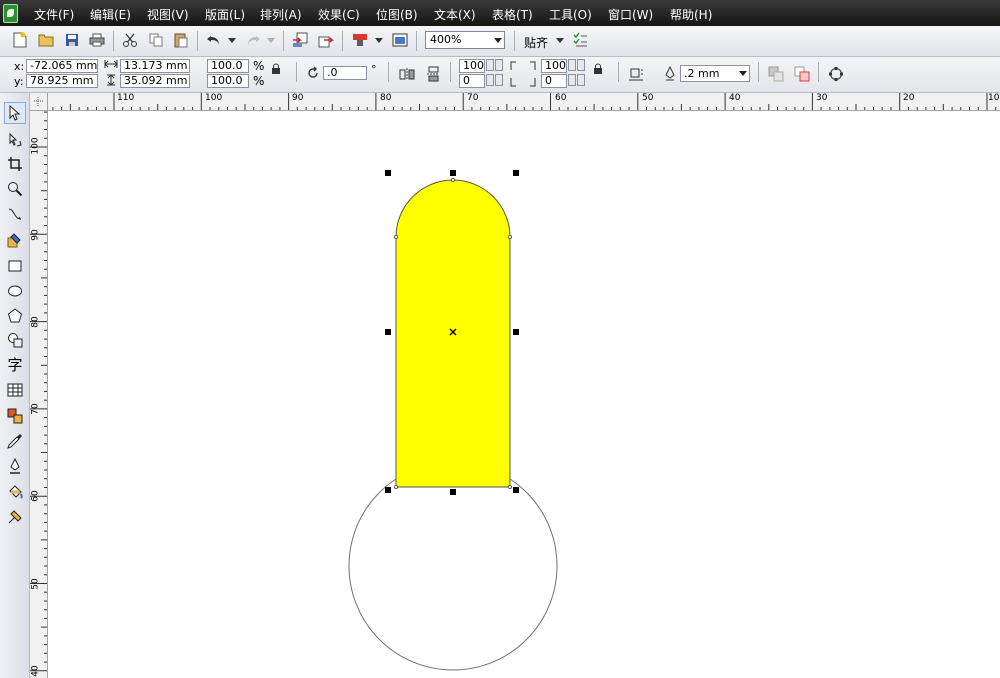 This screenshot has height=678, width=1000. Describe the element at coordinates (836, 74) in the screenshot. I see `convert-to-curves-icon` at that location.